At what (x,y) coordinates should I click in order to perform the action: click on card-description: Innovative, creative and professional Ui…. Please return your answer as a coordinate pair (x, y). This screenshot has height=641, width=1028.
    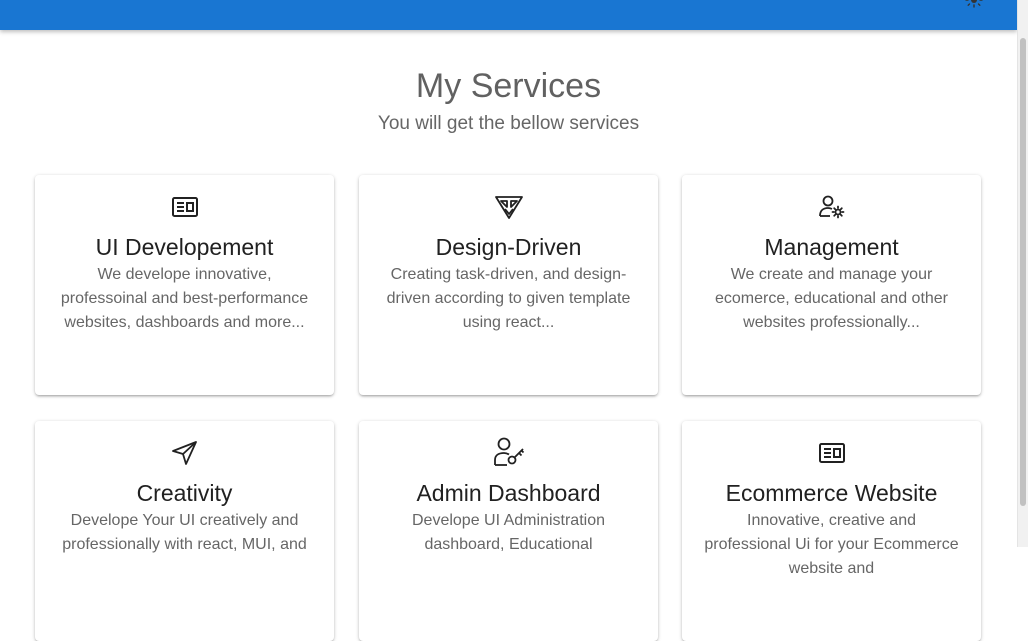
    Looking at the image, I should click on (831, 544).